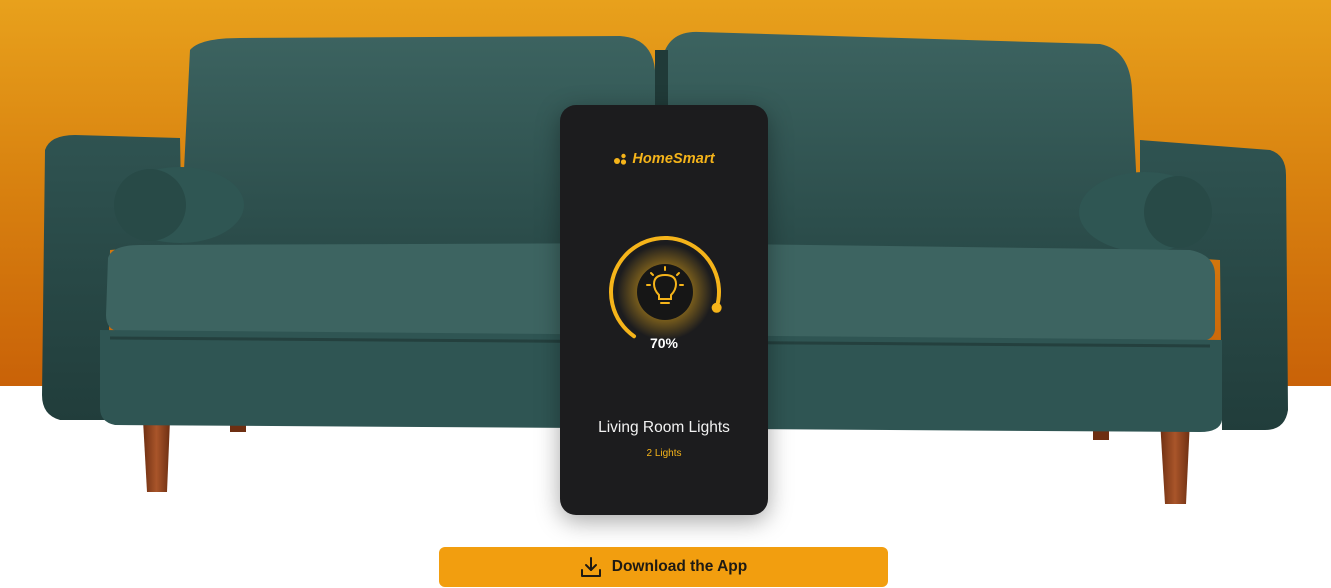 Image resolution: width=1331 pixels, height=588 pixels. I want to click on download-app-button: Download the App, so click(663, 567).